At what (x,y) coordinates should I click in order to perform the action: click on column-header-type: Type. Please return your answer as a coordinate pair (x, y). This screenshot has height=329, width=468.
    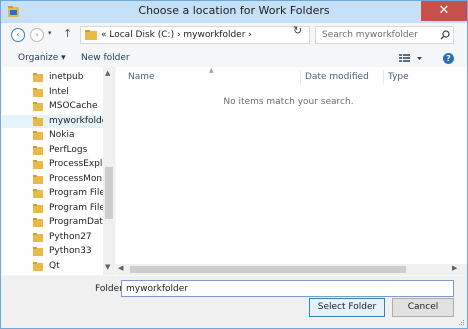
    Looking at the image, I should click on (398, 77).